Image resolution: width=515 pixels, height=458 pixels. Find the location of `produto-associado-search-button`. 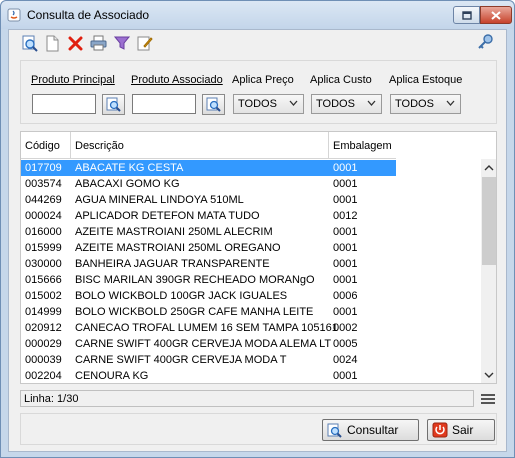

produto-associado-search-button is located at coordinates (213, 104).